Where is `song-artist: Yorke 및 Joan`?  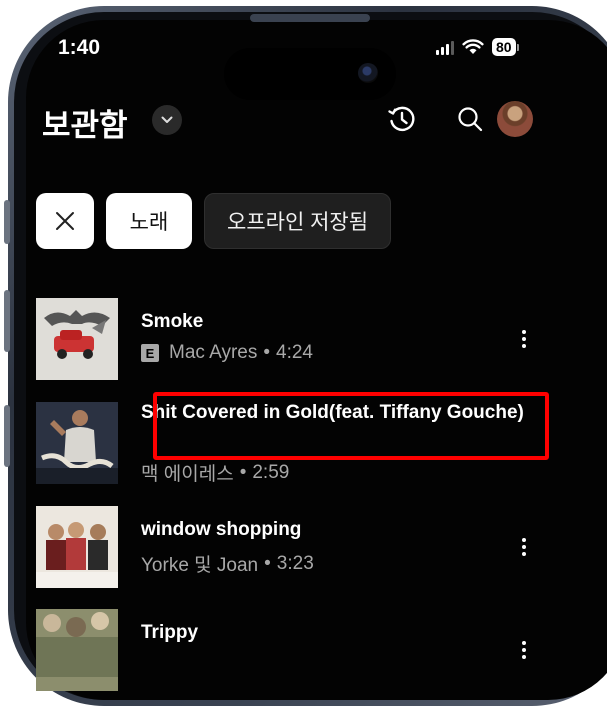
song-artist: Yorke 및 Joan is located at coordinates (200, 565).